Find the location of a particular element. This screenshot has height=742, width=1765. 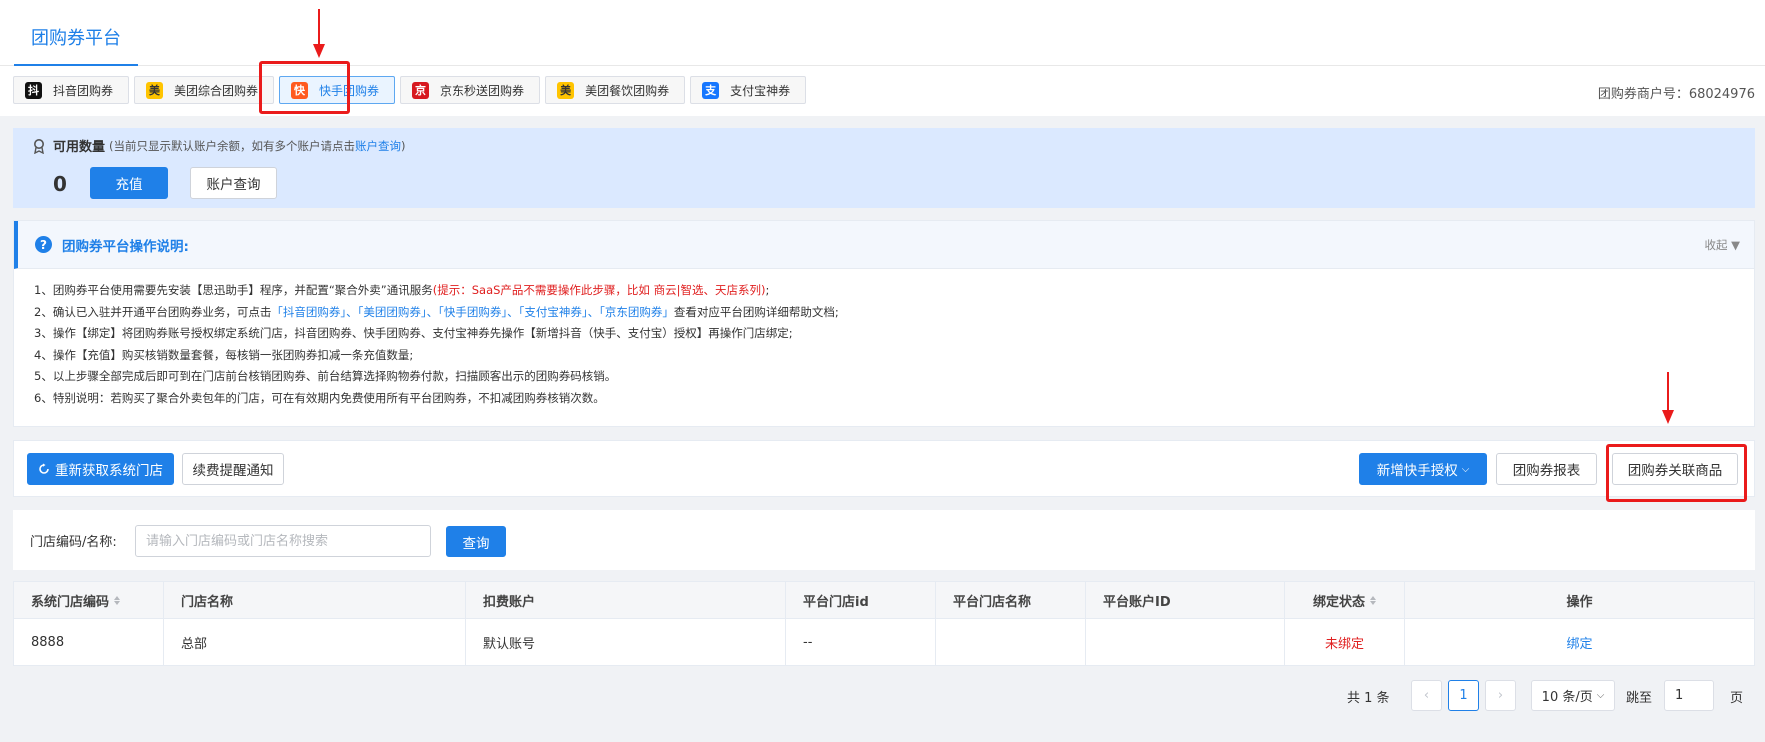

table-row: 8888 总部 默认账号 -- 未绑定 绑定 is located at coordinates (884, 642).